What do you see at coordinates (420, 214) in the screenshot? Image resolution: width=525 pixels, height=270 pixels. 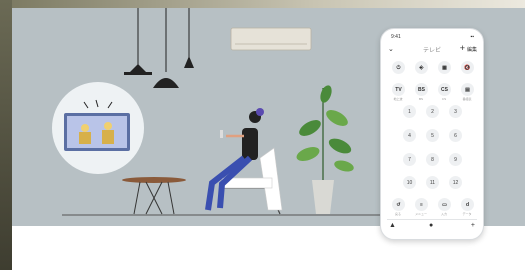 I see `menu-caption: メニュー` at bounding box center [420, 214].